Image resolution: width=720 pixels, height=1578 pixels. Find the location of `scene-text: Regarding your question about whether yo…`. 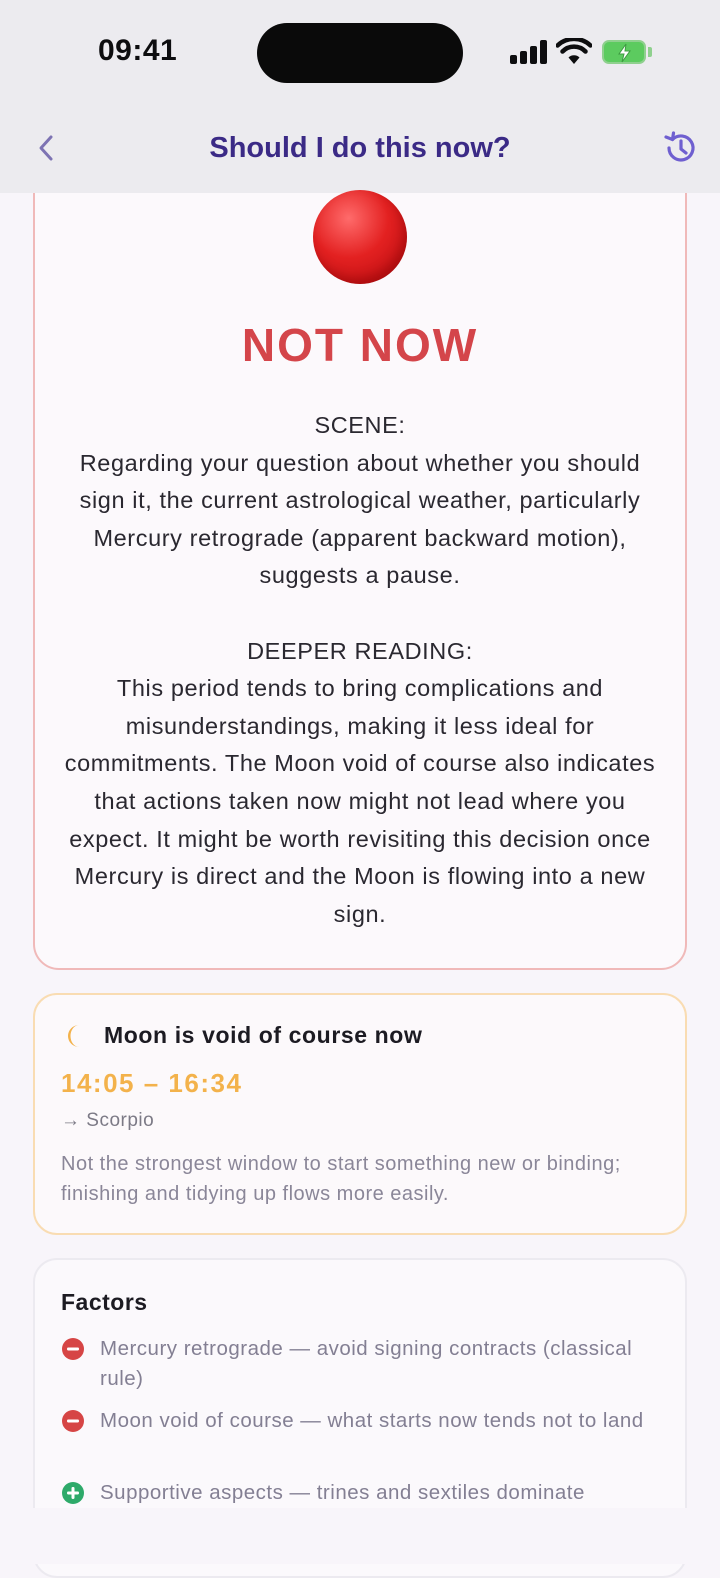

scene-text: Regarding your question about whether yo… is located at coordinates (360, 519).